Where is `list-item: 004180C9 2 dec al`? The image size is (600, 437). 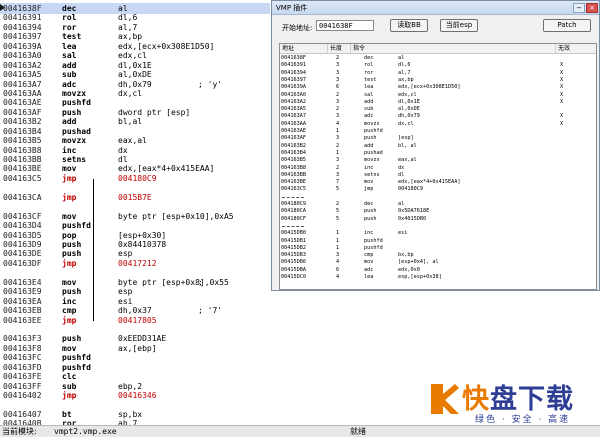 list-item: 004180C9 2 dec al is located at coordinates (438, 204).